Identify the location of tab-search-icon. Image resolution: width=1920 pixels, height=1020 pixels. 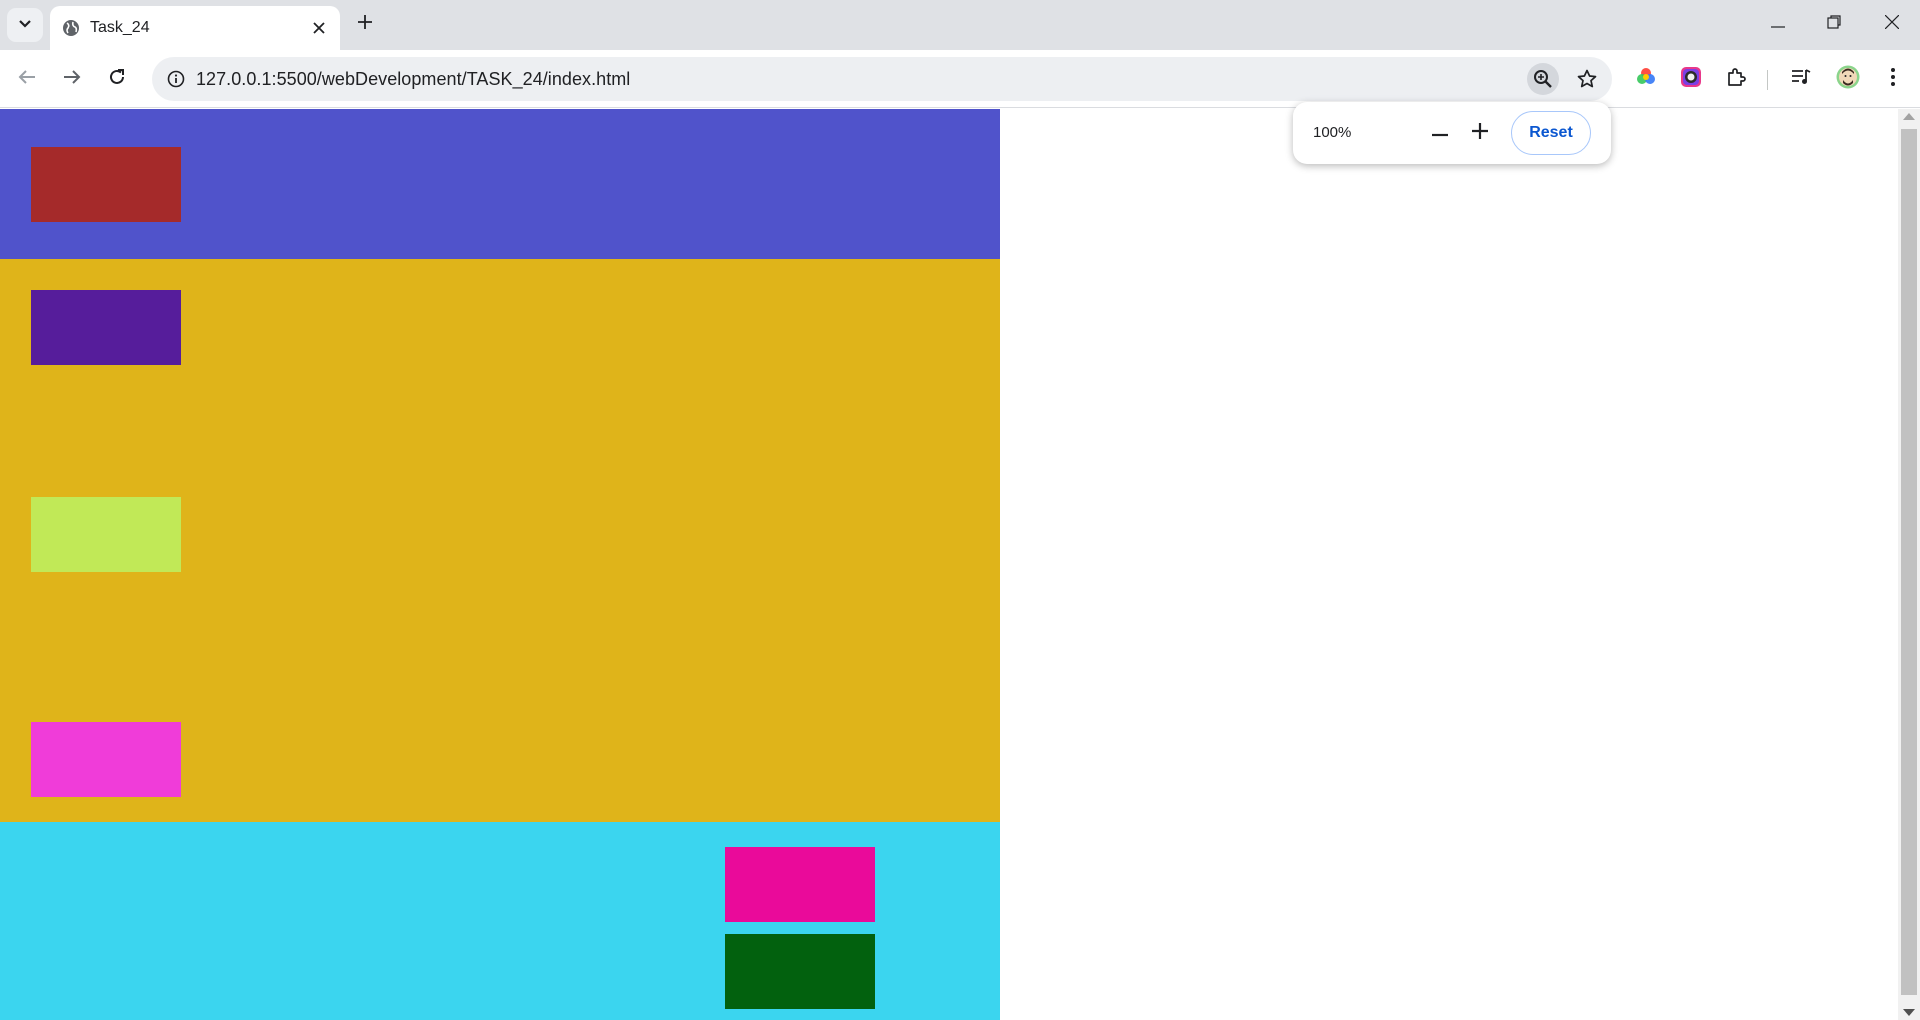
(25, 25).